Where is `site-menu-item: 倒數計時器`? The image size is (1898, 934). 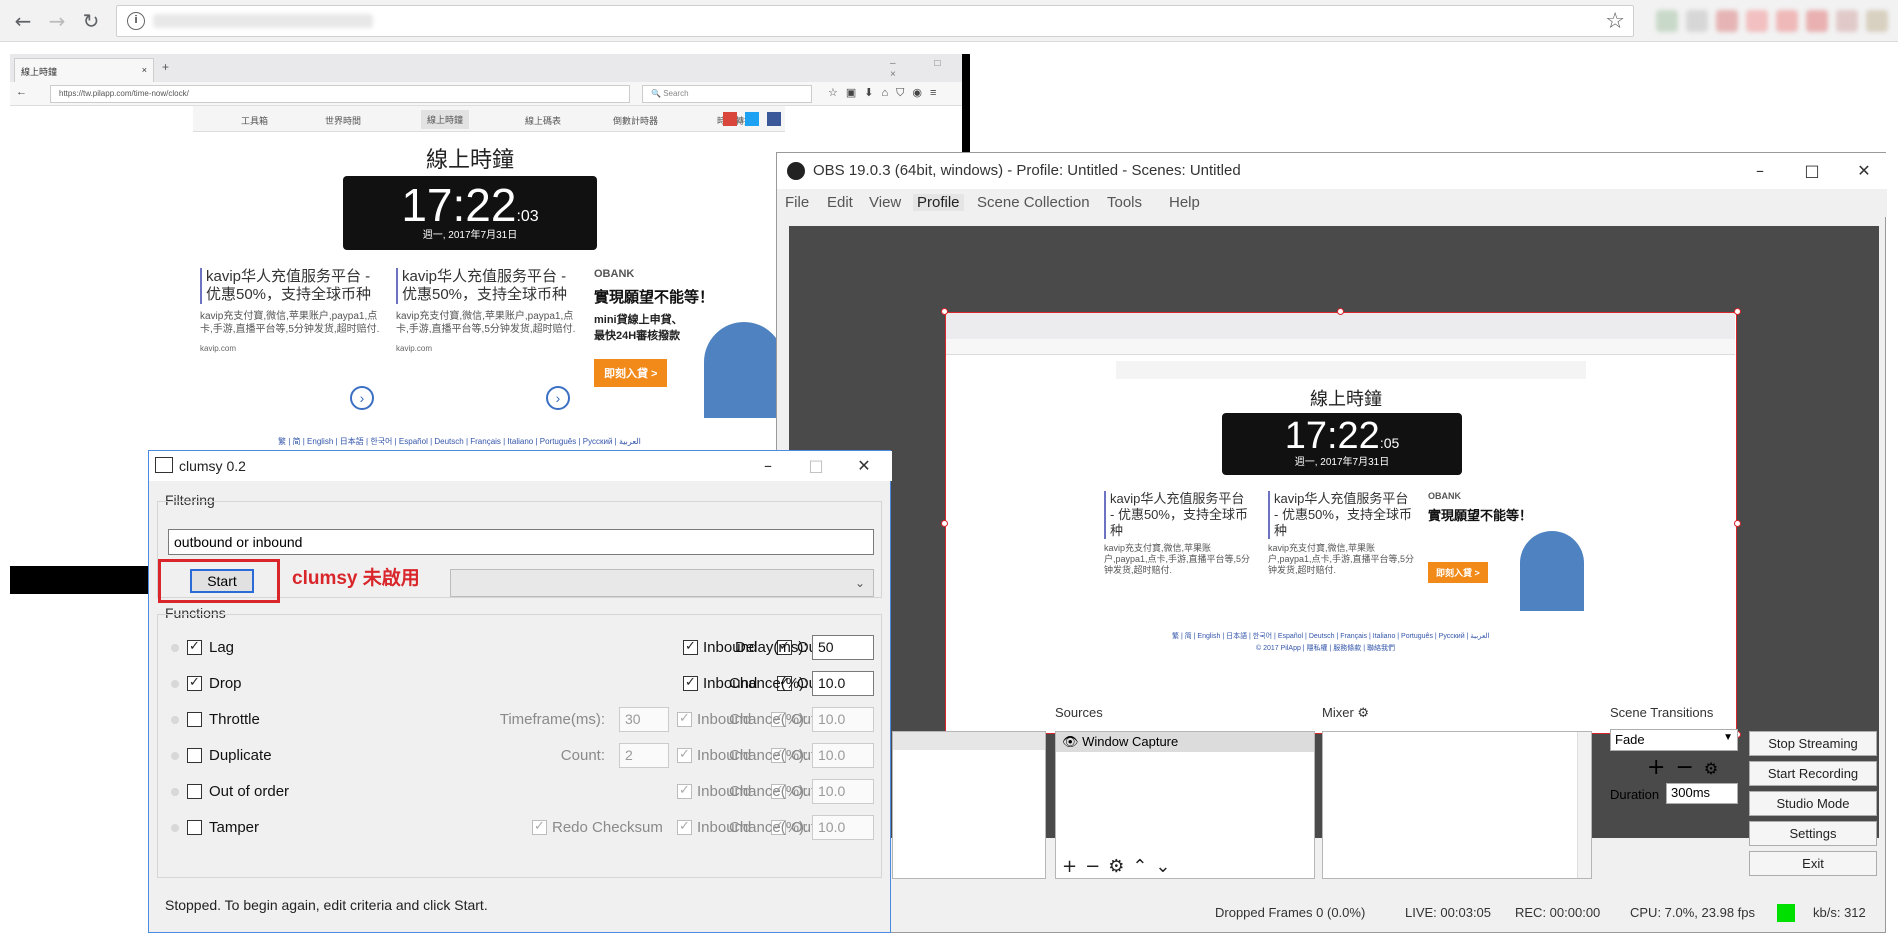 site-menu-item: 倒數計時器 is located at coordinates (635, 120).